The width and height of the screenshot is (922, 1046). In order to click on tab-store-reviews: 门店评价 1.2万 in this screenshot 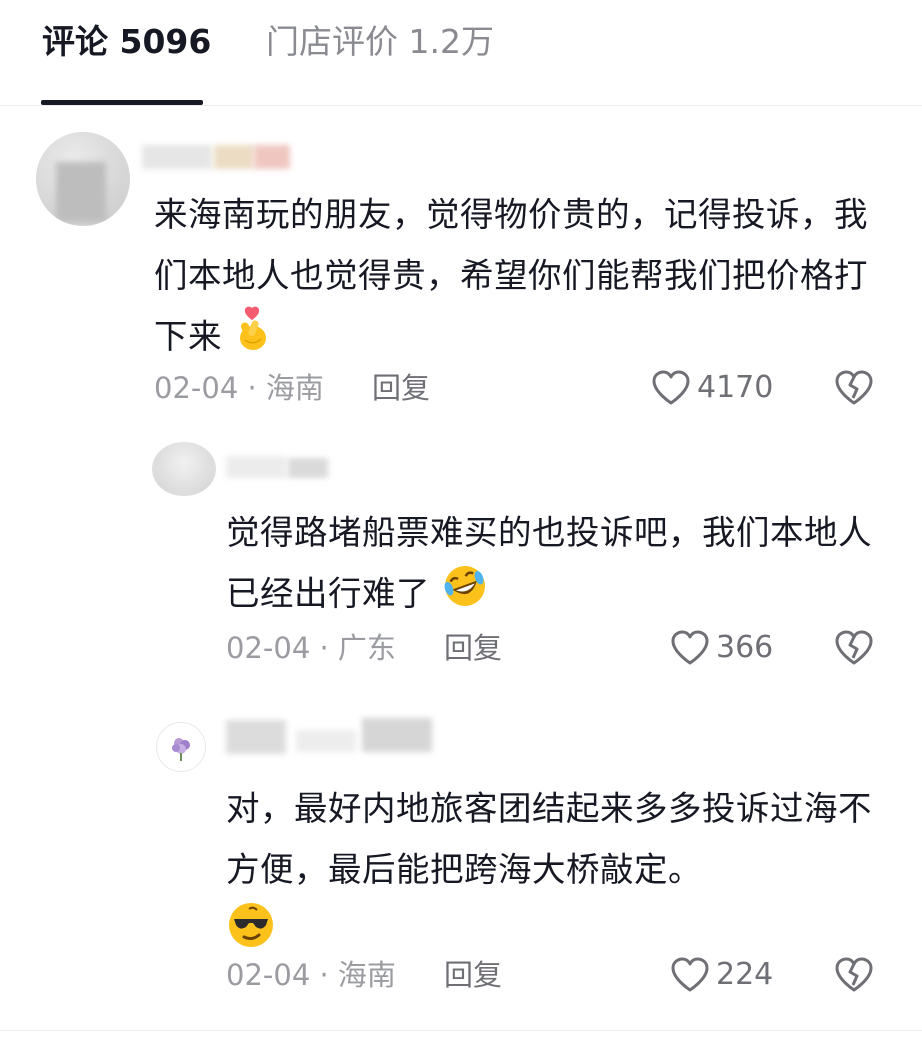, I will do `click(380, 42)`.